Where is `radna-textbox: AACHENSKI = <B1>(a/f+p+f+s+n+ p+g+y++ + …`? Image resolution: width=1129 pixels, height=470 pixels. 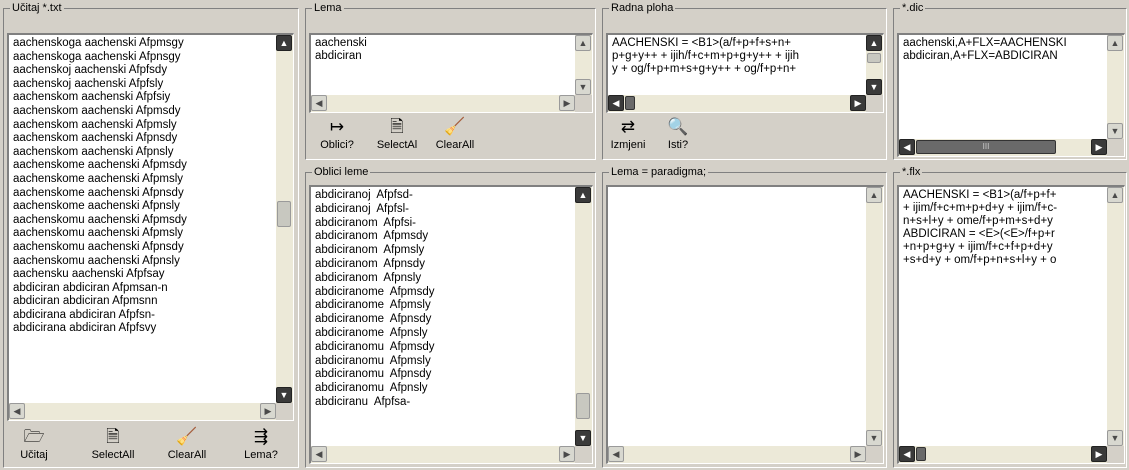
radna-textbox: AACHENSKI = <B1>(a/f+p+f+s+n+ p+g+y++ + … is located at coordinates (745, 73).